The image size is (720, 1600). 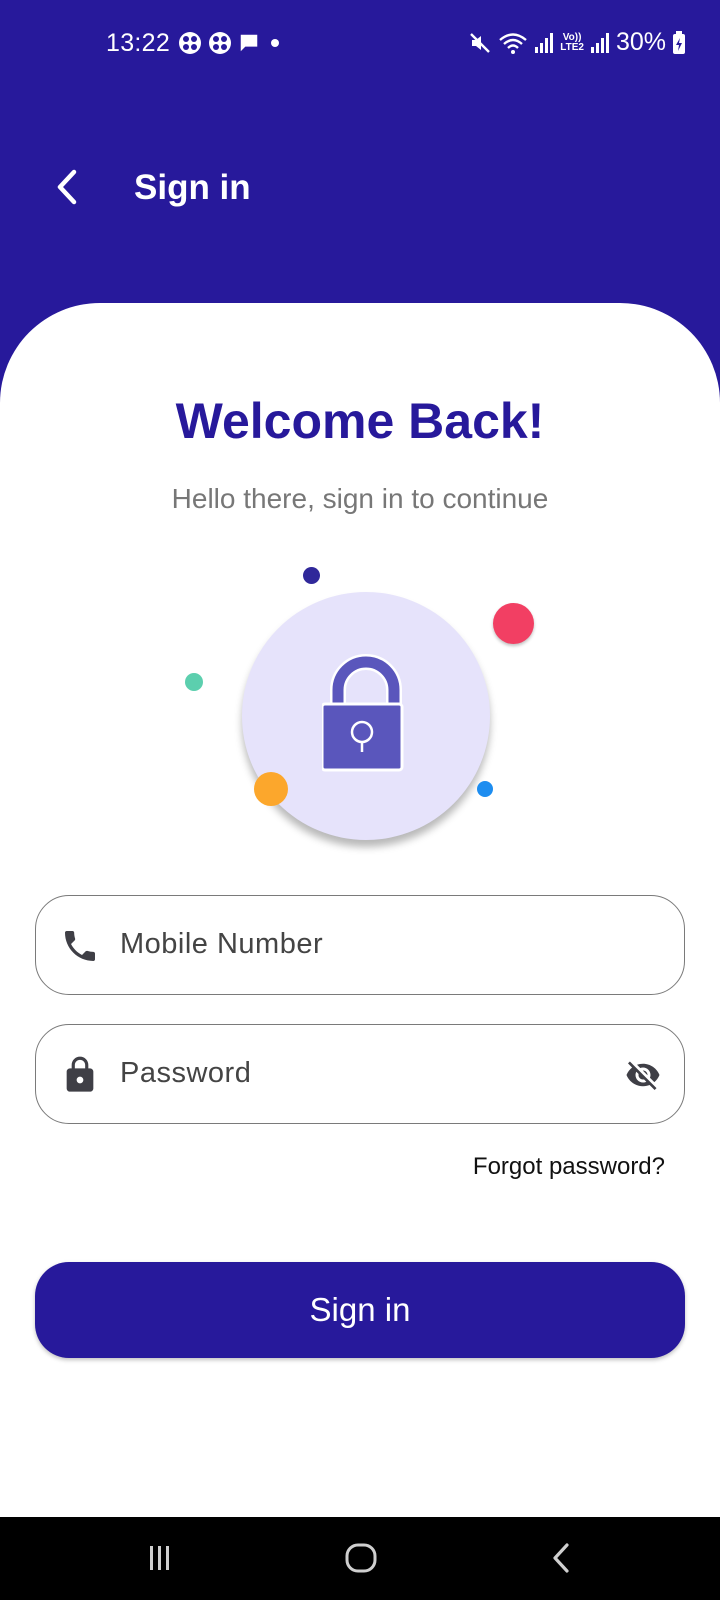 I want to click on phone-icon, so click(x=80, y=946).